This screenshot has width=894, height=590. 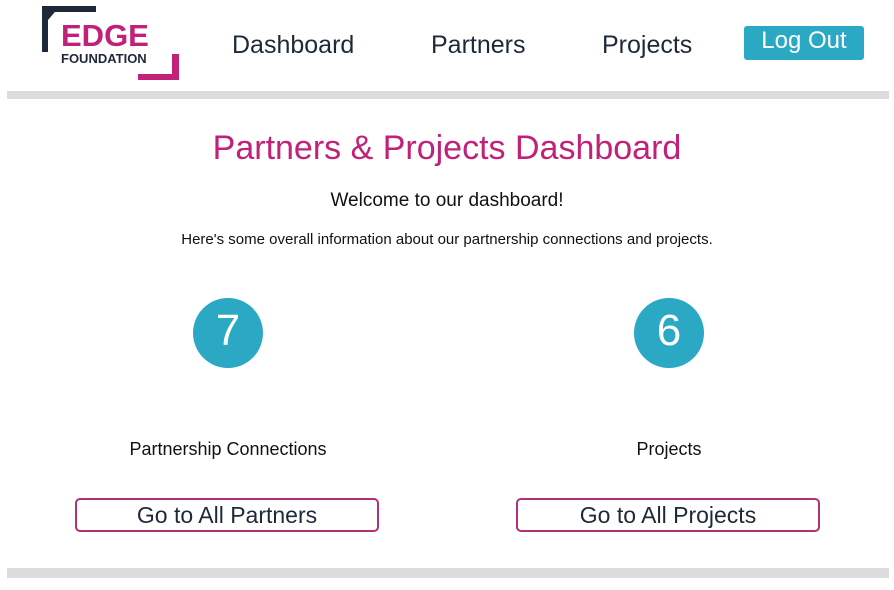 What do you see at coordinates (668, 515) in the screenshot?
I see `go-to-all-projects-button: Go to All Projects` at bounding box center [668, 515].